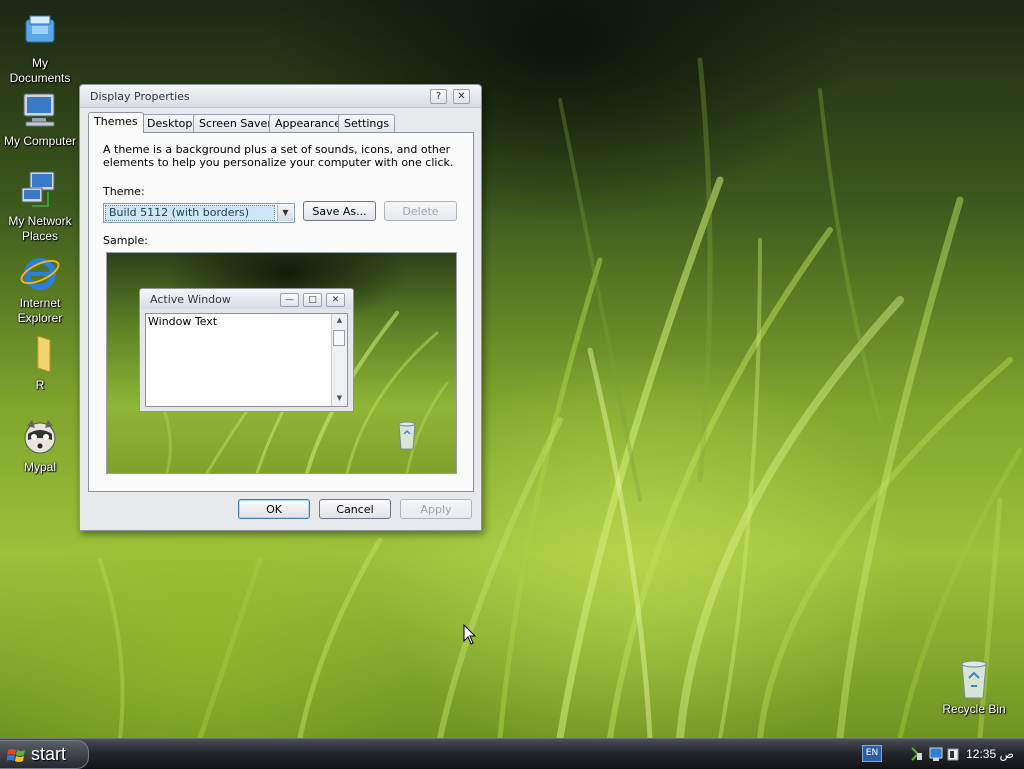 Image resolution: width=1024 pixels, height=769 pixels. I want to click on maximize-icon: □, so click(312, 300).